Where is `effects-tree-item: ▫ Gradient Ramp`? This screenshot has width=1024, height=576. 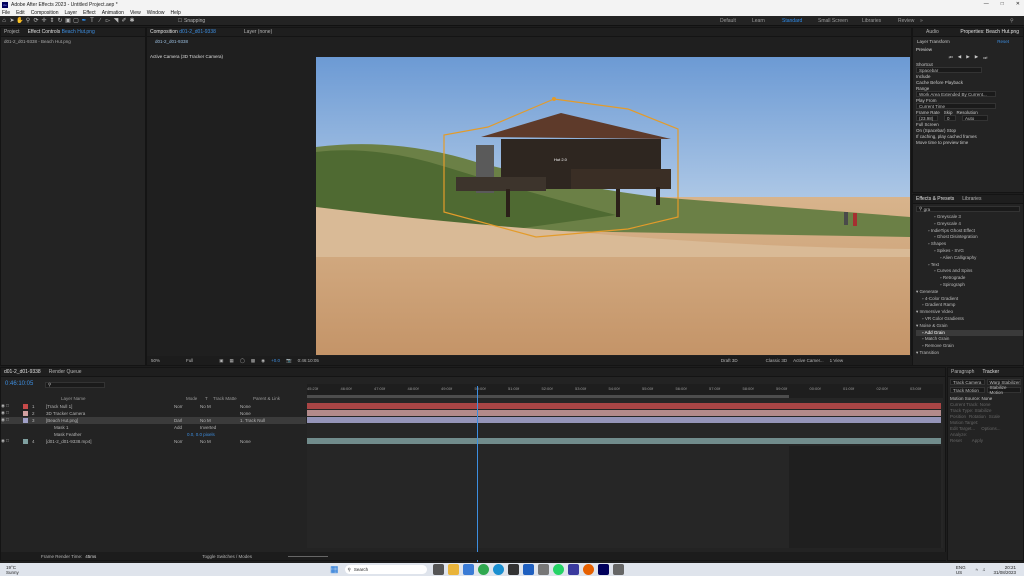
effects-tree-item: ▫ Gradient Ramp is located at coordinates (969, 305).